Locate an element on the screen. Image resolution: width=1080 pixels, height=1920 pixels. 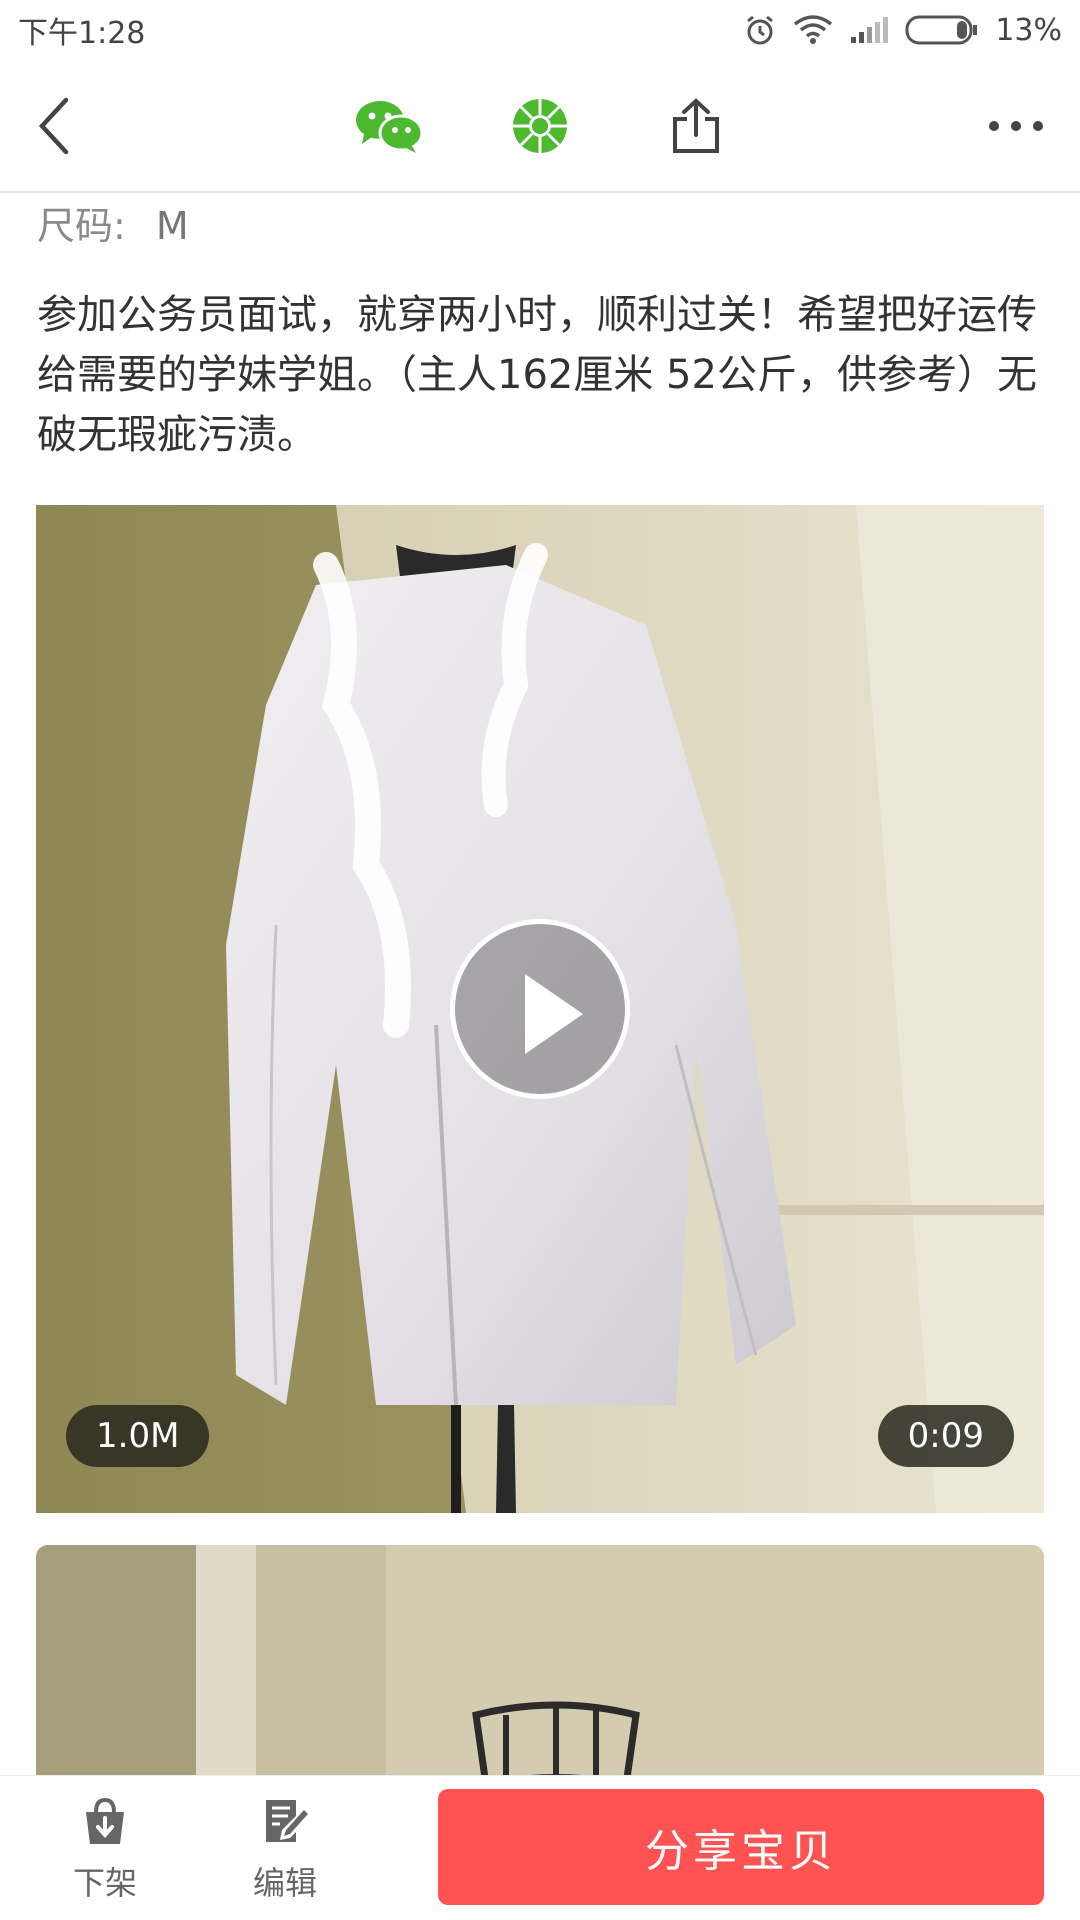
more-button is located at coordinates (1016, 126).